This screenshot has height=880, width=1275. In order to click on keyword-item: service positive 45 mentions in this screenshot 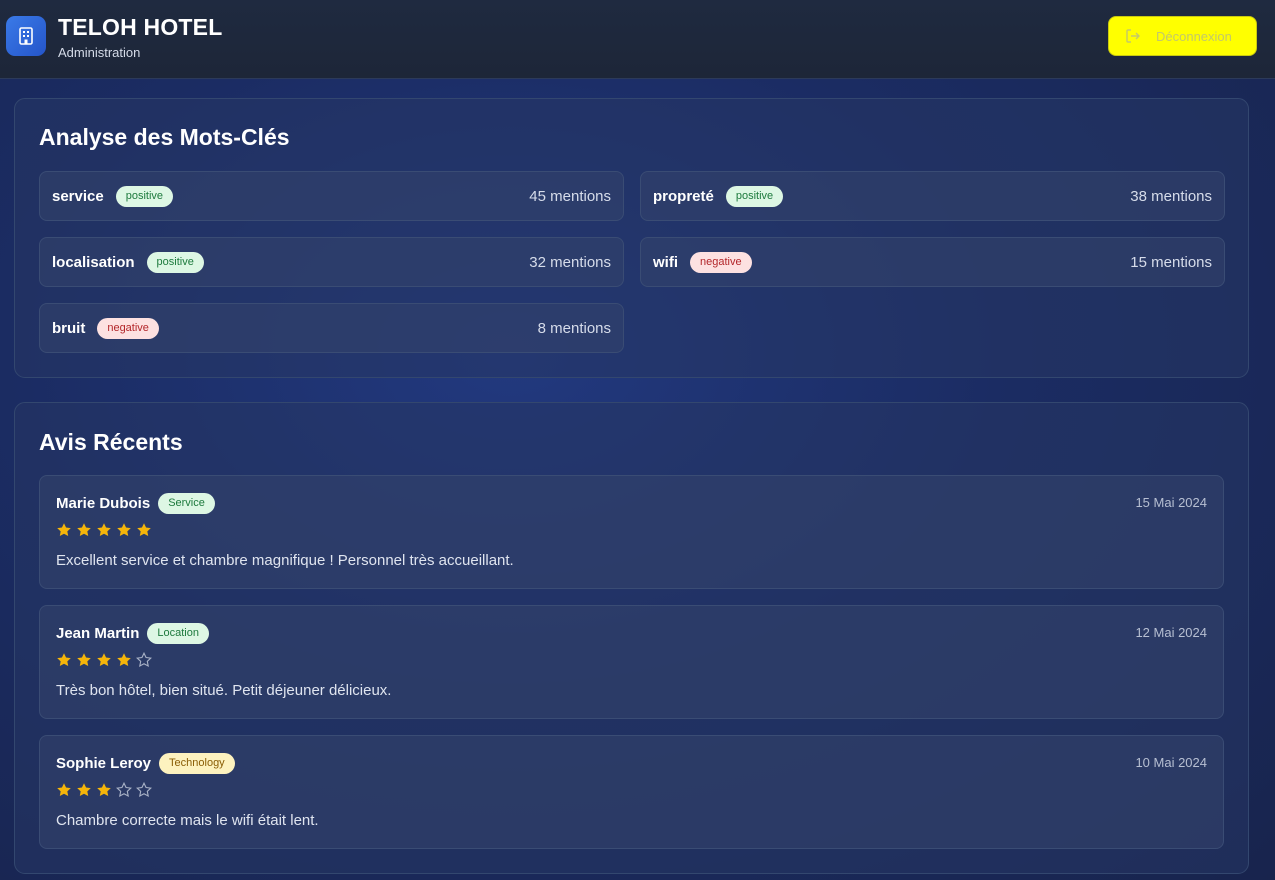, I will do `click(331, 196)`.